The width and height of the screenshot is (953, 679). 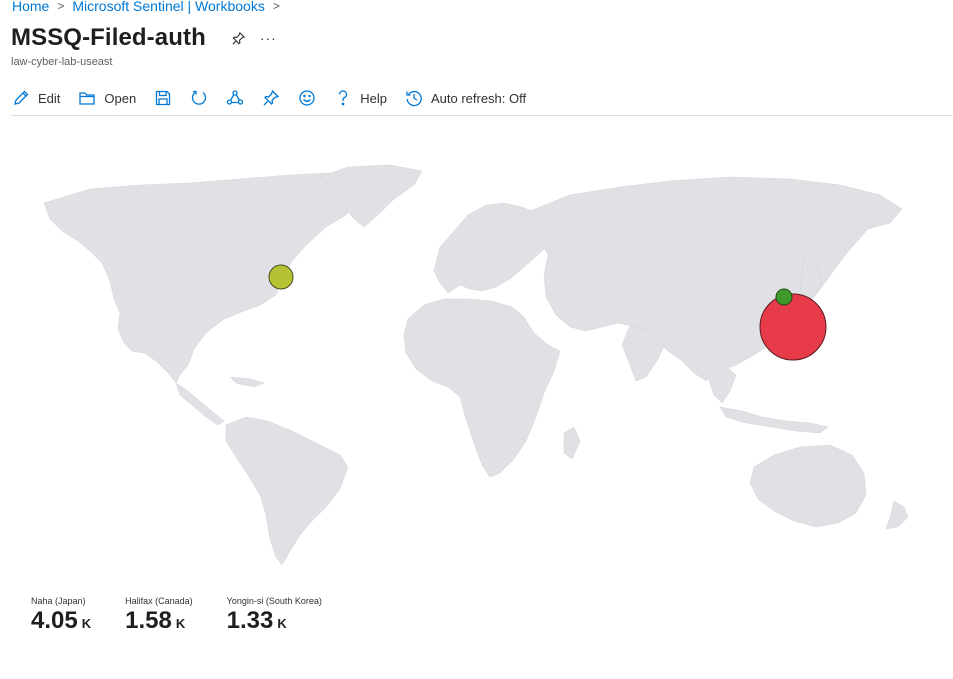 I want to click on toolbar-divider, so click(x=482, y=115).